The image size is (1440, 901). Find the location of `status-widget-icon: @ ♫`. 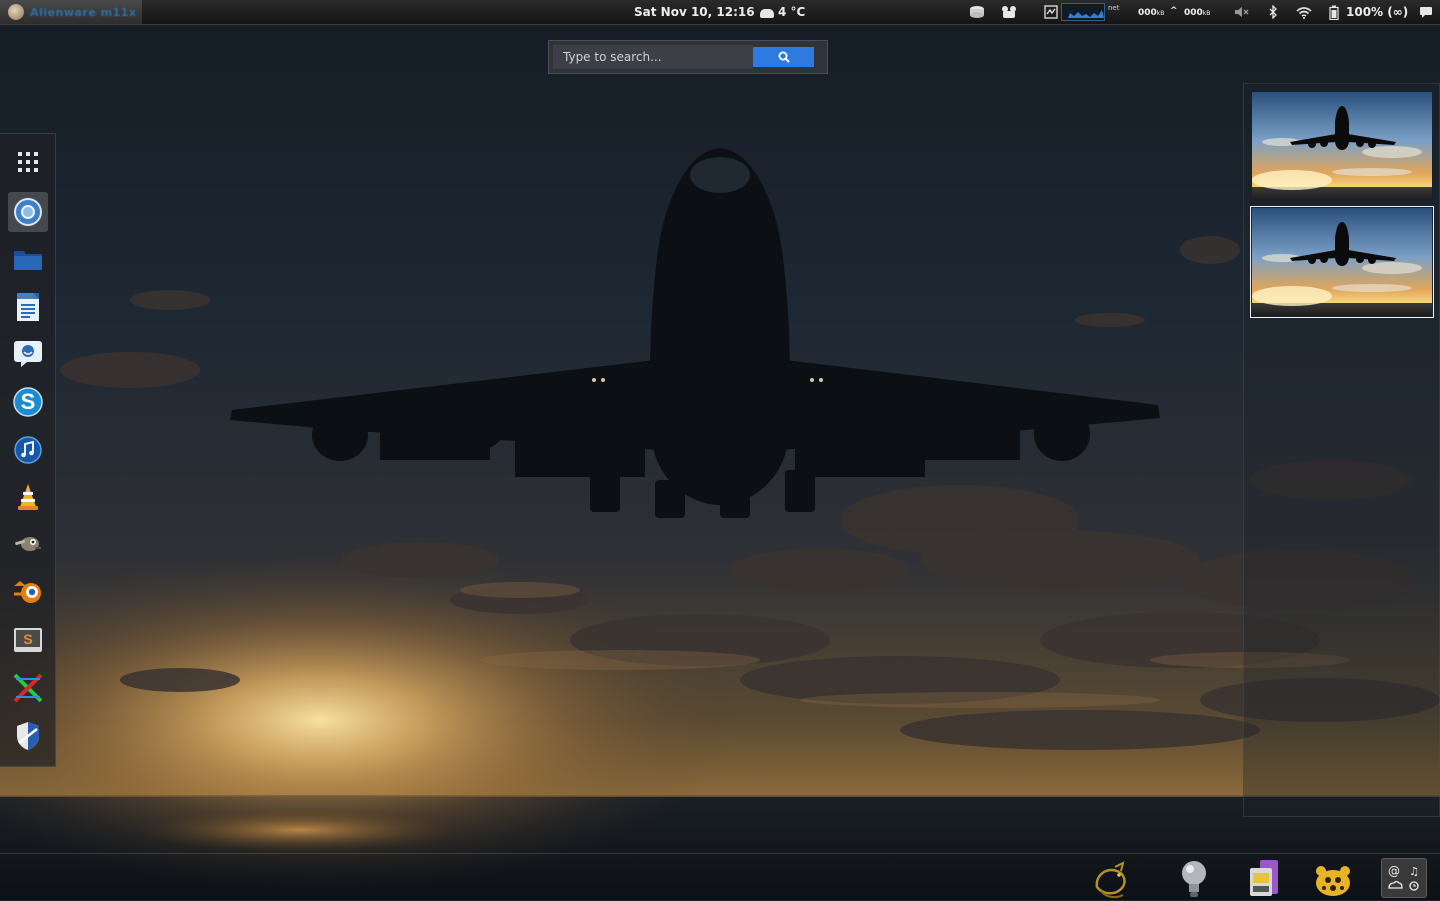

status-widget-icon: @ ♫ is located at coordinates (1404, 878).